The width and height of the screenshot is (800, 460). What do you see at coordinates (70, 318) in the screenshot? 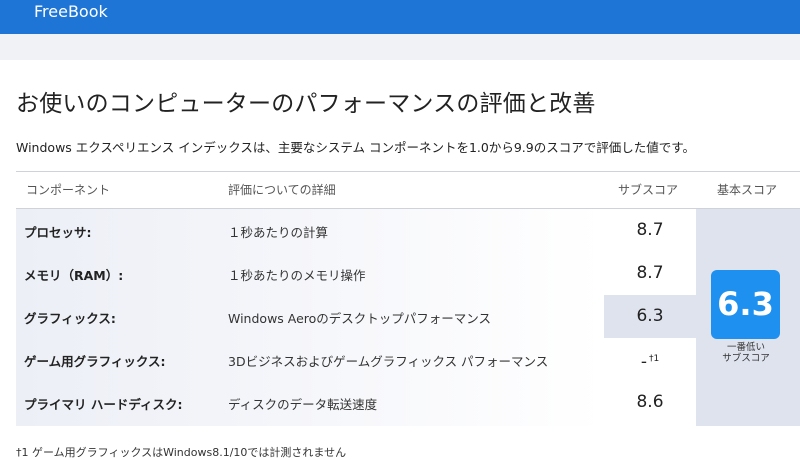
I see `component-name: グラフィックス:` at bounding box center [70, 318].